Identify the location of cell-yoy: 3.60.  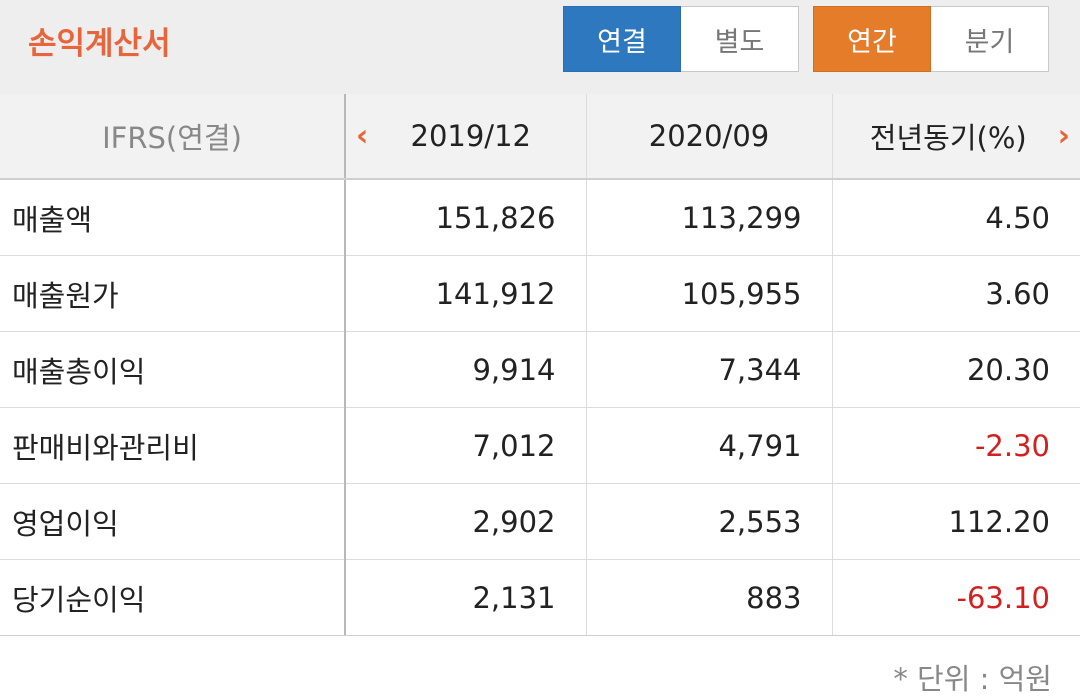
(956, 293).